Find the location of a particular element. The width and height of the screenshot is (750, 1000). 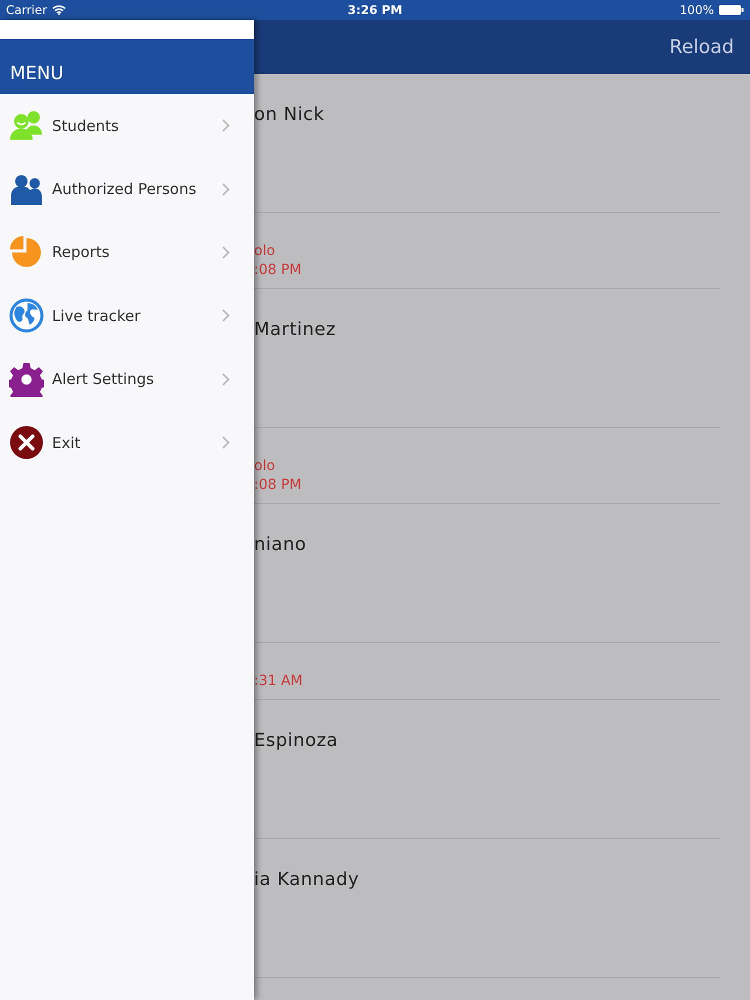

student-name: on Nick is located at coordinates (290, 114).